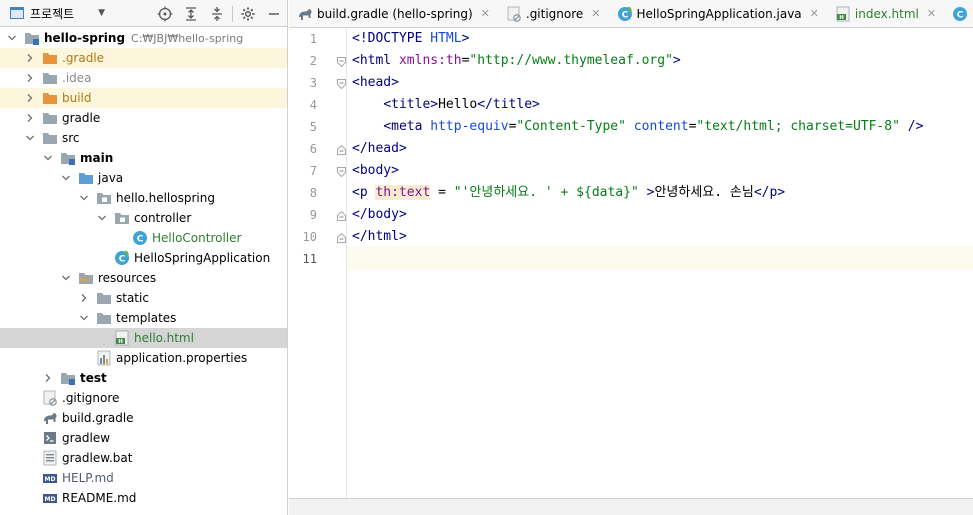  I want to click on editor-tab: .gitignore ✕, so click(553, 13).